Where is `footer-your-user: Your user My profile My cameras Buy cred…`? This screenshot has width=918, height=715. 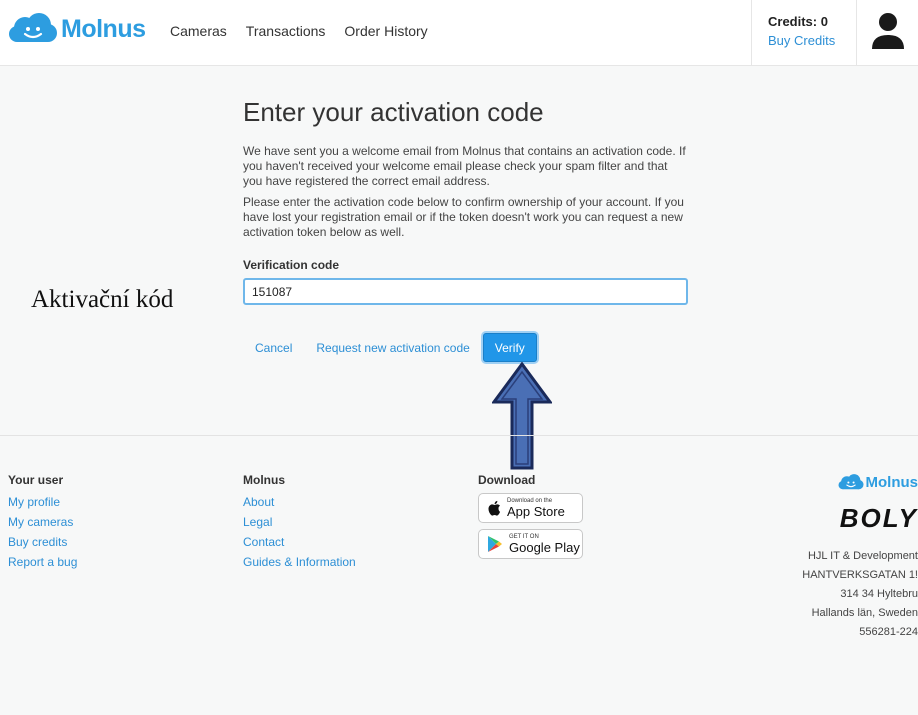 footer-your-user: Your user My profile My cameras Buy cred… is located at coordinates (42, 522).